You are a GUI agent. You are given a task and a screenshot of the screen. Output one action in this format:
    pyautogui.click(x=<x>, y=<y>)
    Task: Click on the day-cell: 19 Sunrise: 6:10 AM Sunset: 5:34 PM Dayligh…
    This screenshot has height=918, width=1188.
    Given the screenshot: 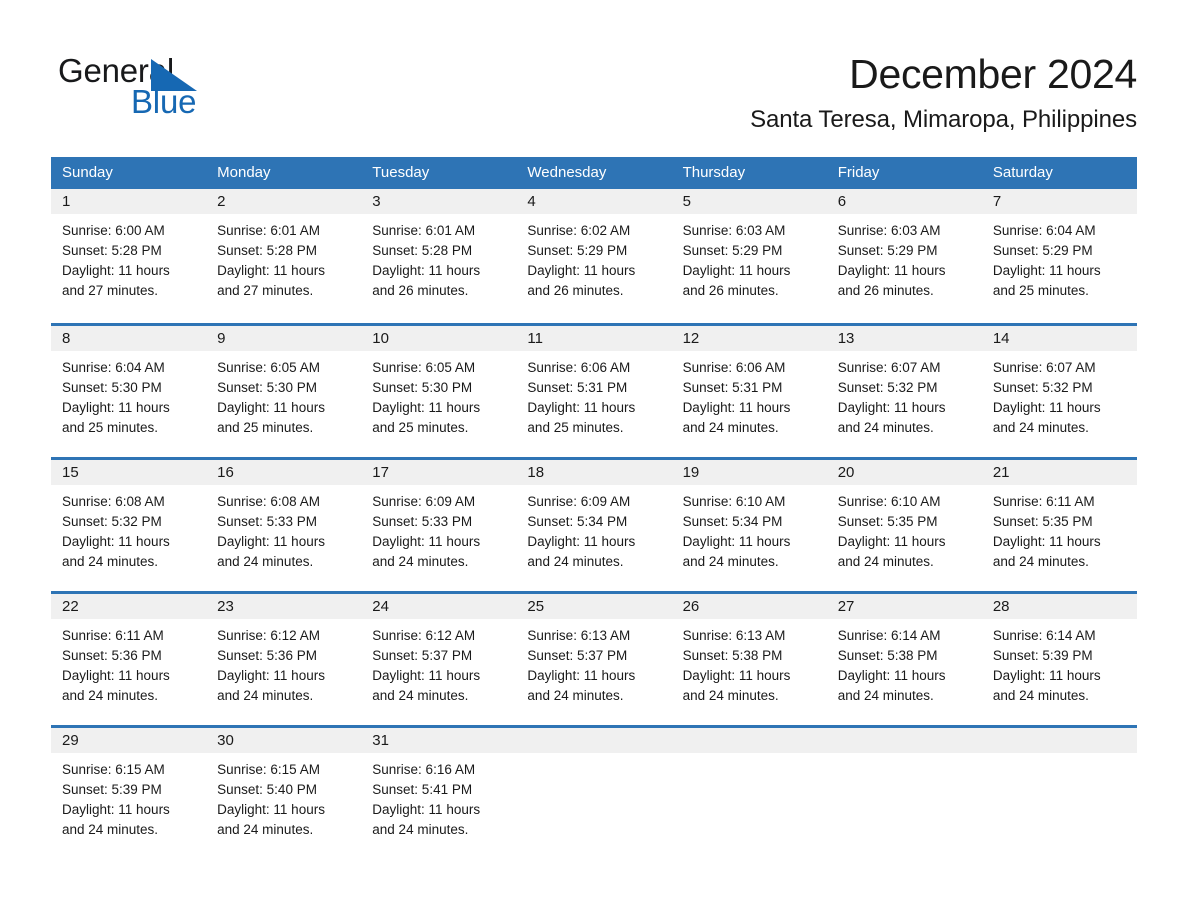 What is the action you would take?
    pyautogui.click(x=749, y=519)
    